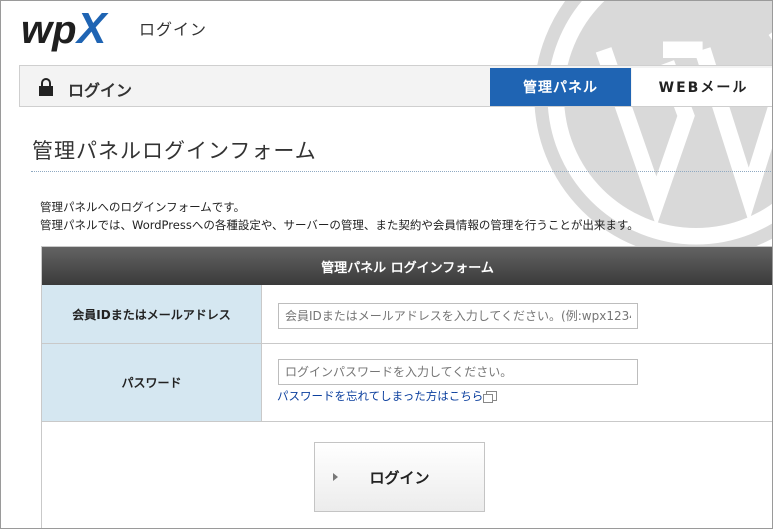 This screenshot has width=773, height=529. Describe the element at coordinates (174, 151) in the screenshot. I see `page-title: 管理パネルログインフォーム` at that location.